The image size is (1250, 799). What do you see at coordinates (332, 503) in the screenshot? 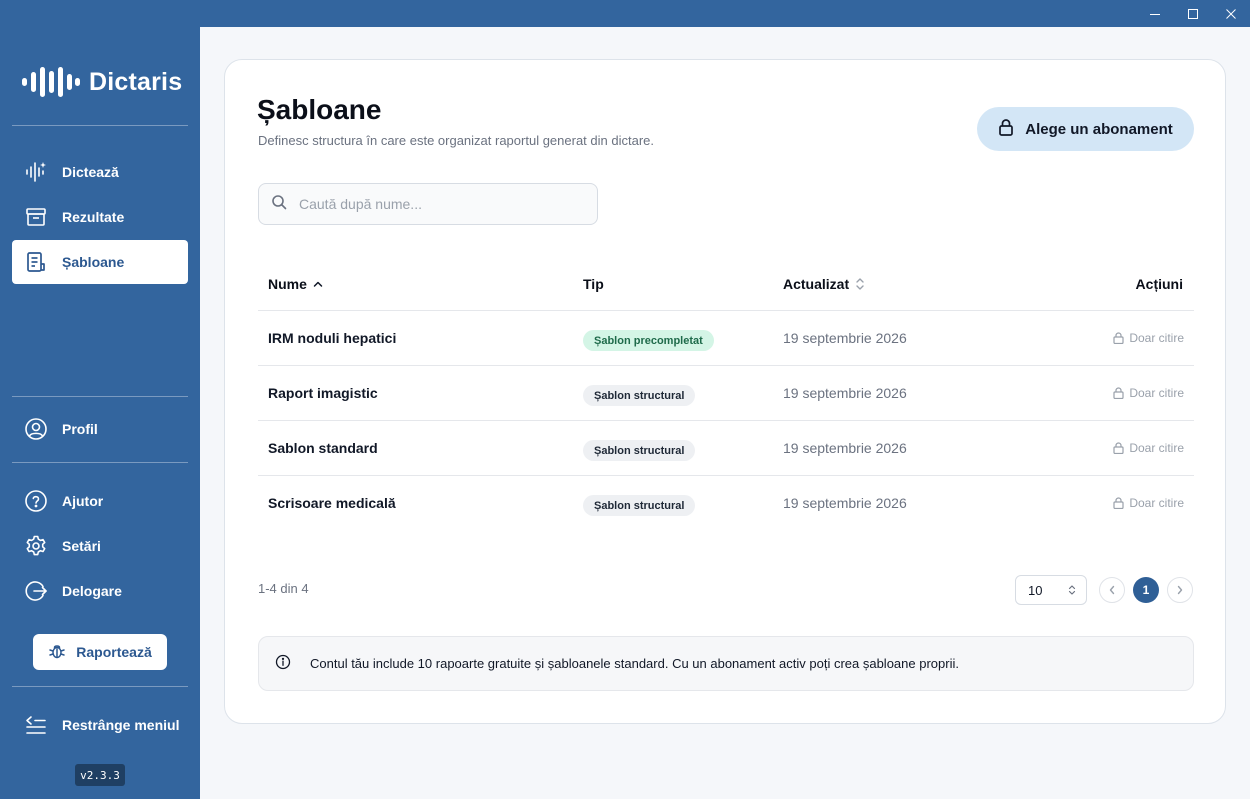
I see `template-name: Scrisoare medicală` at bounding box center [332, 503].